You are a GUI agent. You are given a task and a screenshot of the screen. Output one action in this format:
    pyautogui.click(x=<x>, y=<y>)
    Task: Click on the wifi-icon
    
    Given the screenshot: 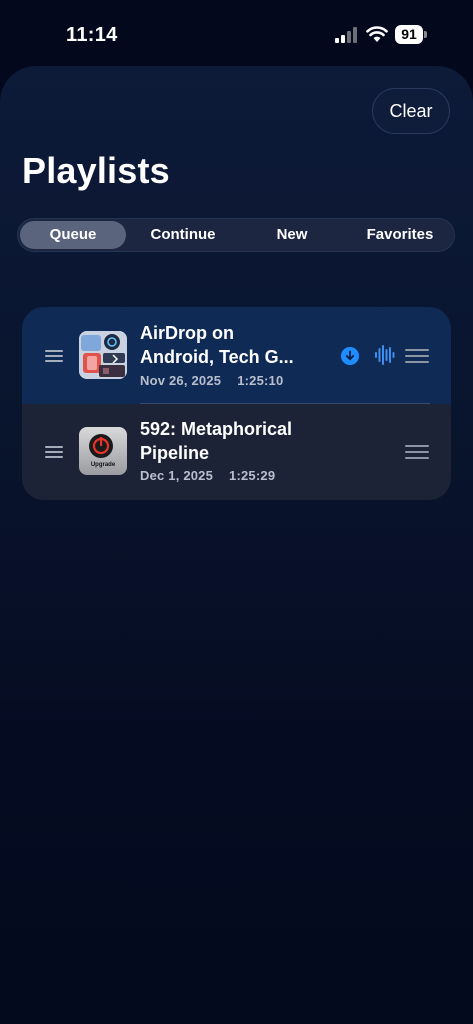 What is the action you would take?
    pyautogui.click(x=377, y=34)
    